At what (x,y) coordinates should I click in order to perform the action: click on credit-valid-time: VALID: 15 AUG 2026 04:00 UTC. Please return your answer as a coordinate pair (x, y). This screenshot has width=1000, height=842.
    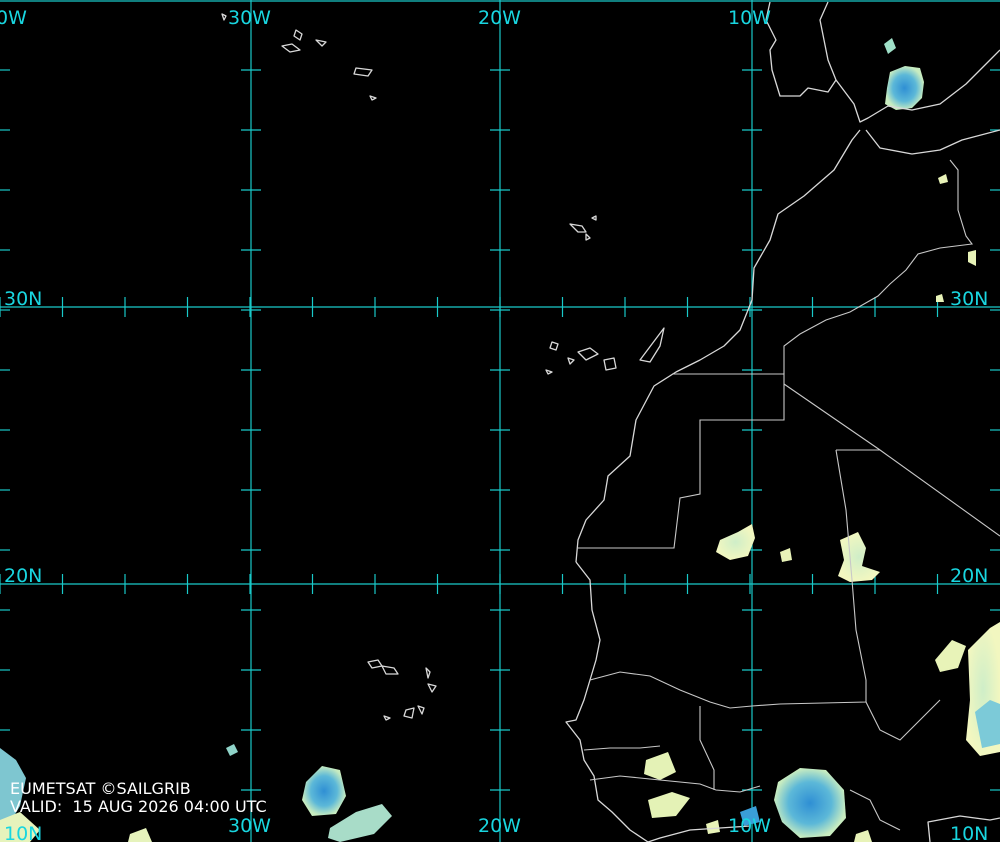
    Looking at the image, I should click on (138, 806).